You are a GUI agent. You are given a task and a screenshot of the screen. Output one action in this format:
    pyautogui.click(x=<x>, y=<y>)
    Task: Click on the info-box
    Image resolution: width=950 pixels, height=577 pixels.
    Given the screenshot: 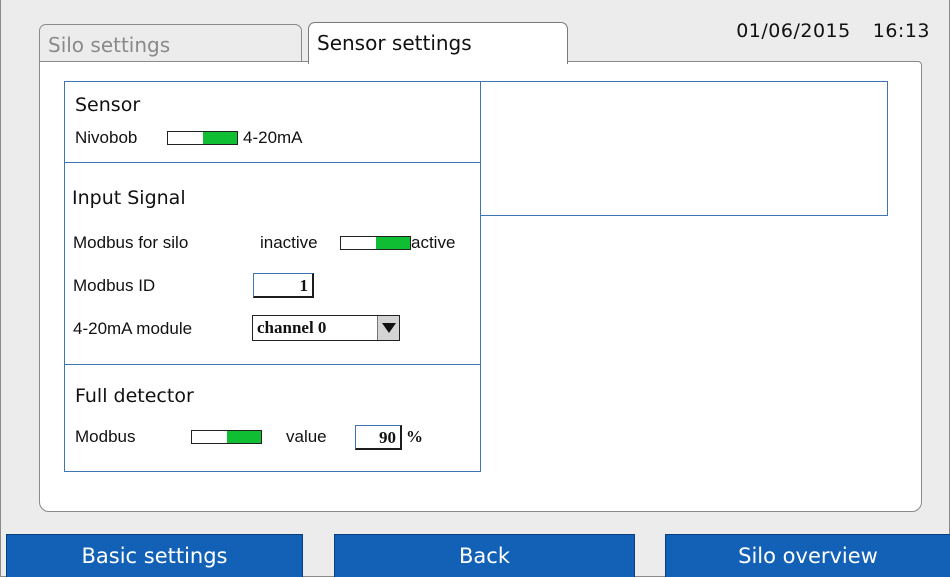 What is the action you would take?
    pyautogui.click(x=684, y=148)
    